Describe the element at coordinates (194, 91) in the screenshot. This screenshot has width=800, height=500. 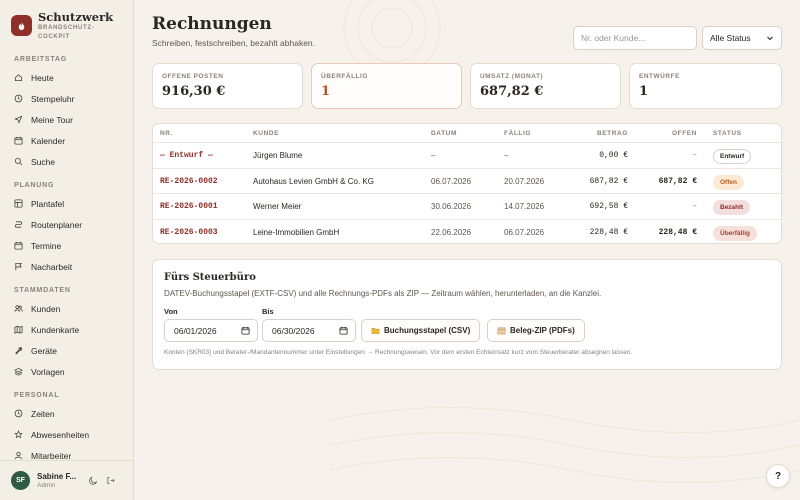
I see `stat-value: 916,30 €` at that location.